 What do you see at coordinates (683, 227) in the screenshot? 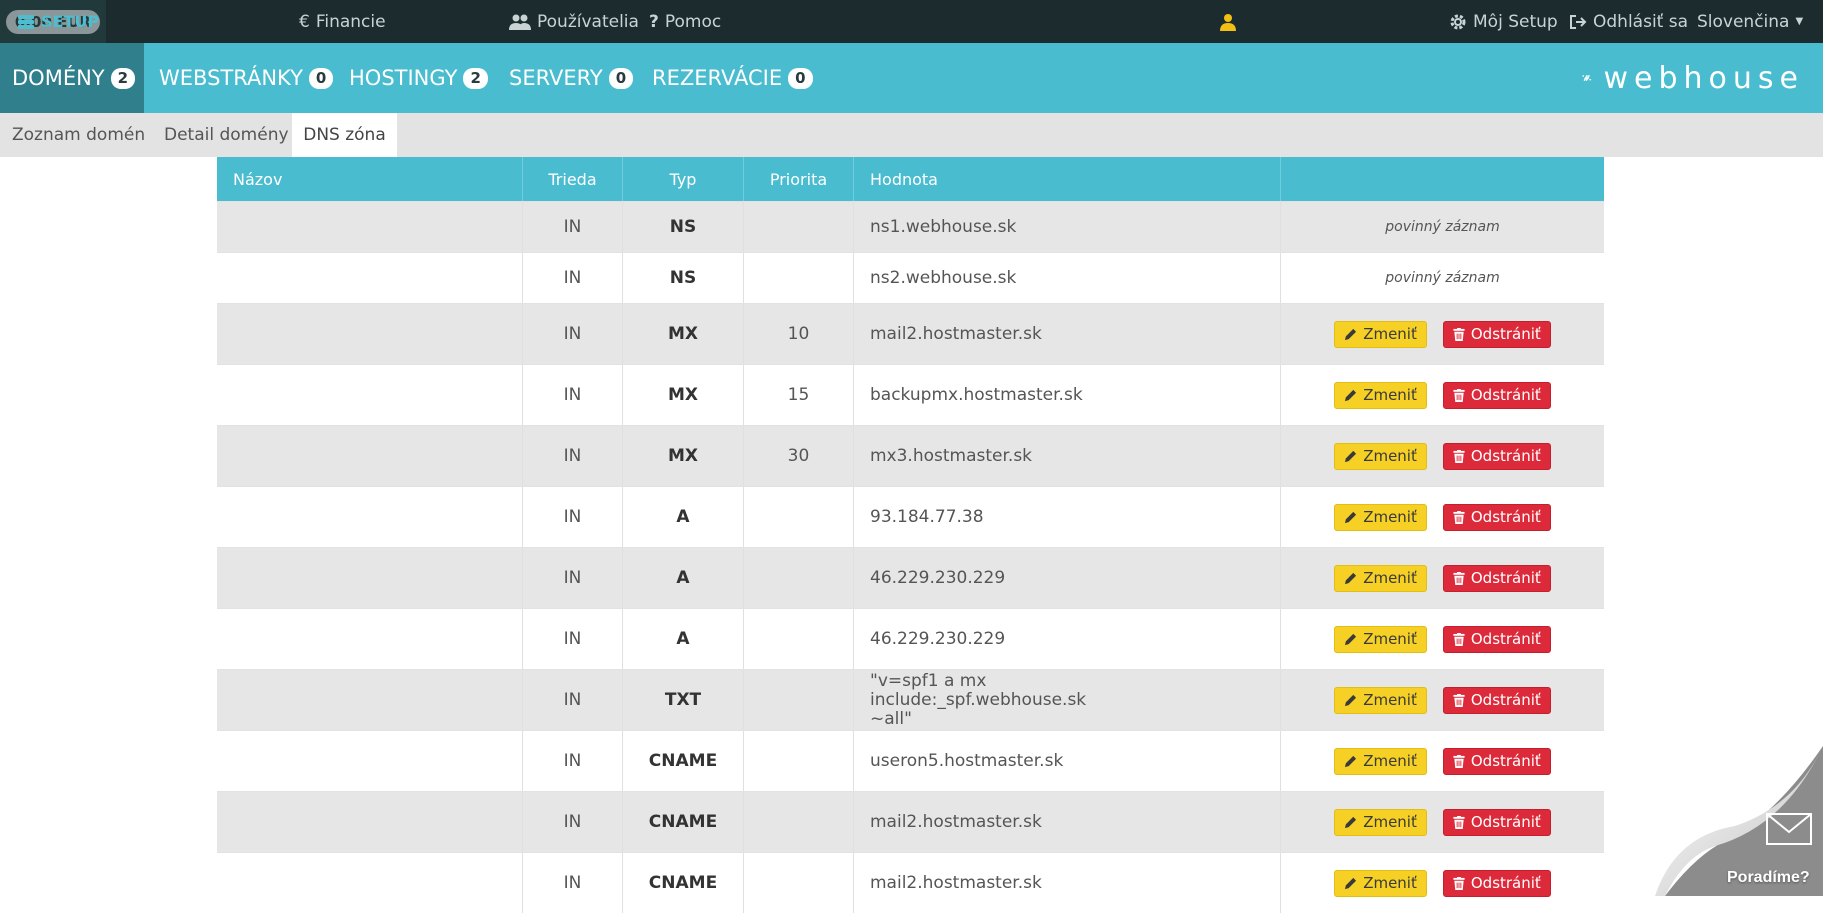
I see `record-type-cell: NS` at bounding box center [683, 227].